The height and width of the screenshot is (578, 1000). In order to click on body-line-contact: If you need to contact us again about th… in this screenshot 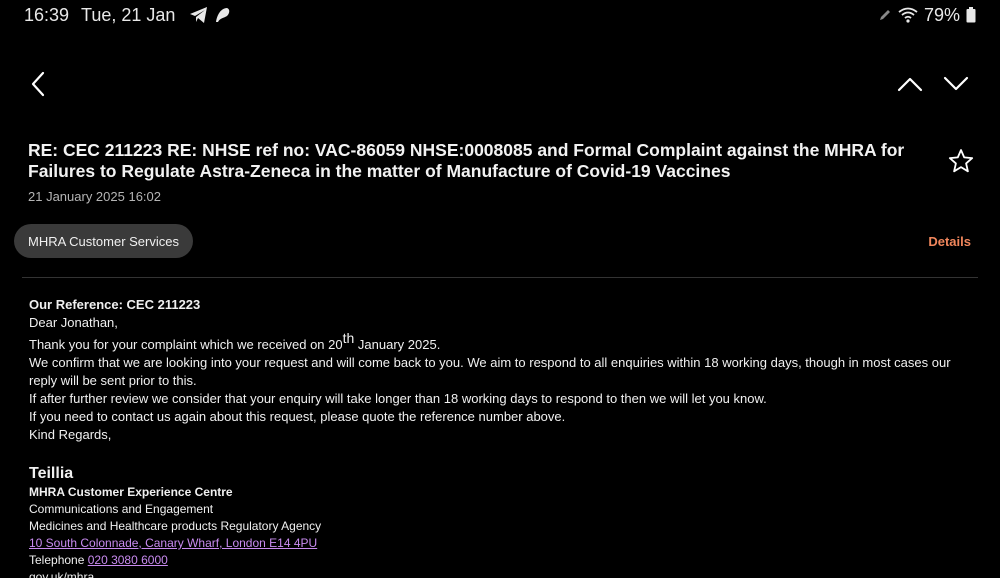, I will do `click(297, 416)`.